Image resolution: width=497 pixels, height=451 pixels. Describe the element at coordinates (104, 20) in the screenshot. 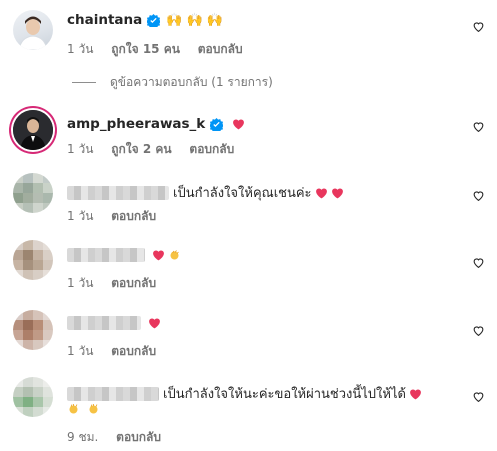

I see `username: chaintana` at that location.